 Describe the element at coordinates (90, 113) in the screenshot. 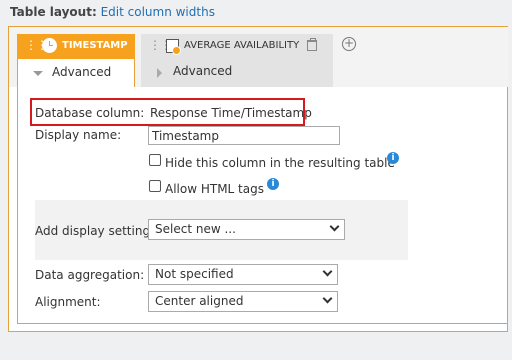

I see `database-column-label: Database column:` at that location.